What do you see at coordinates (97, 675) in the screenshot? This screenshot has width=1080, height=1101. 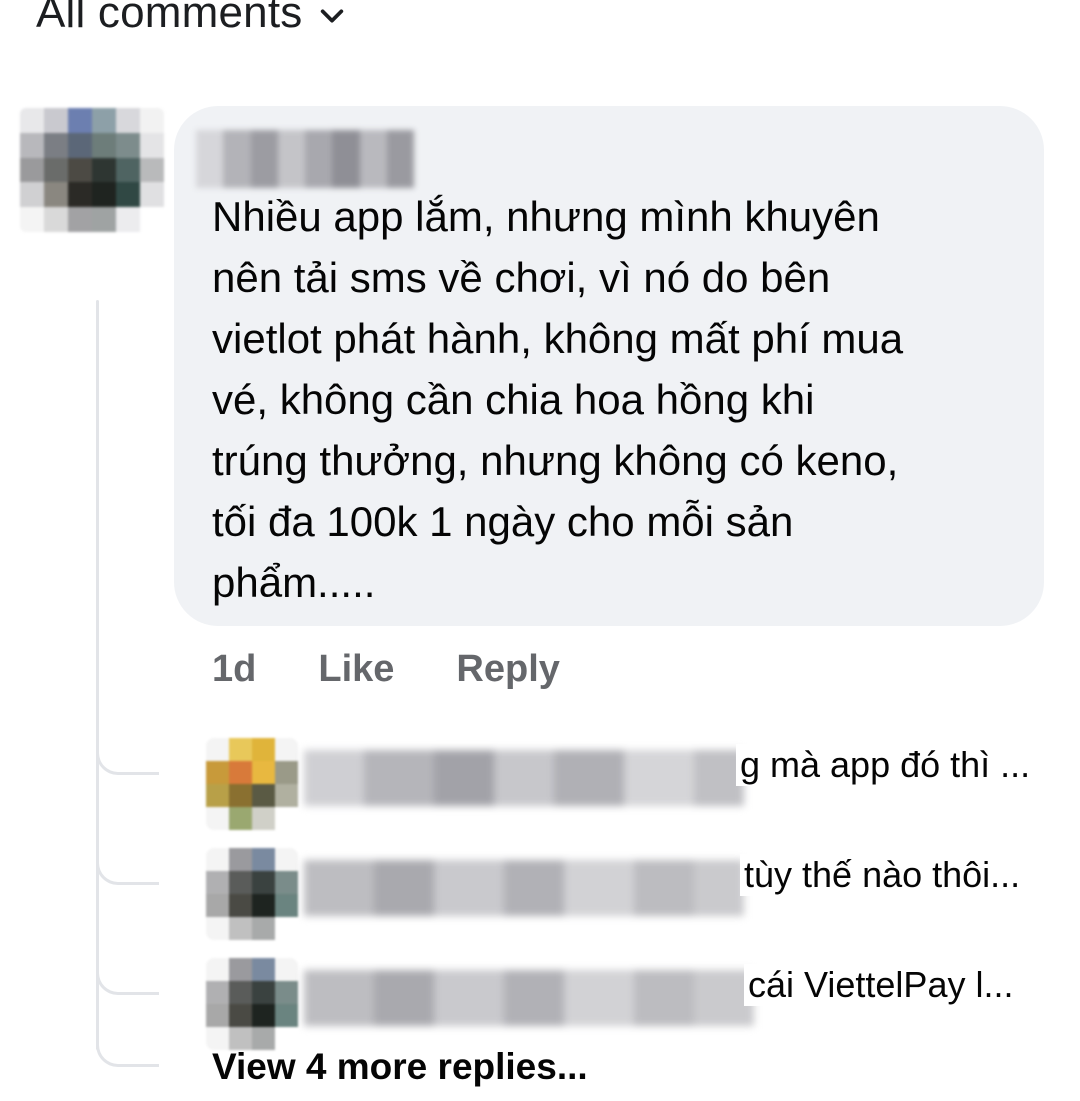 I see `thread-line` at bounding box center [97, 675].